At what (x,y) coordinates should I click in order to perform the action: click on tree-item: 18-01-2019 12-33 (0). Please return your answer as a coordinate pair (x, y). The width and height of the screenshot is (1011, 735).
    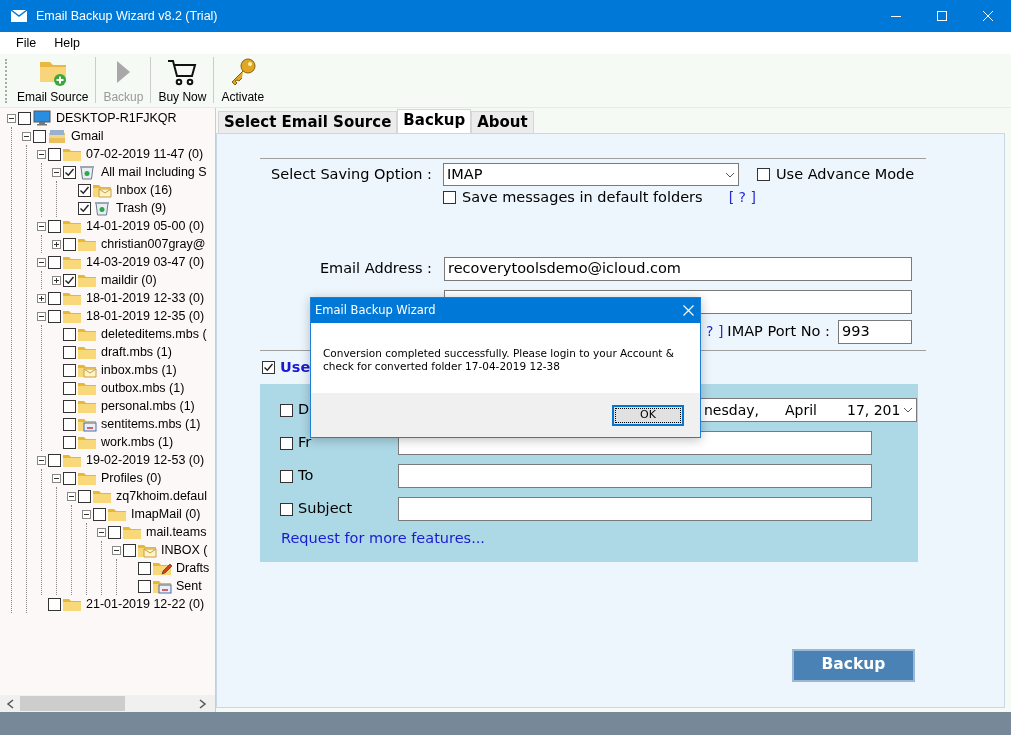
    Looking at the image, I should click on (145, 298).